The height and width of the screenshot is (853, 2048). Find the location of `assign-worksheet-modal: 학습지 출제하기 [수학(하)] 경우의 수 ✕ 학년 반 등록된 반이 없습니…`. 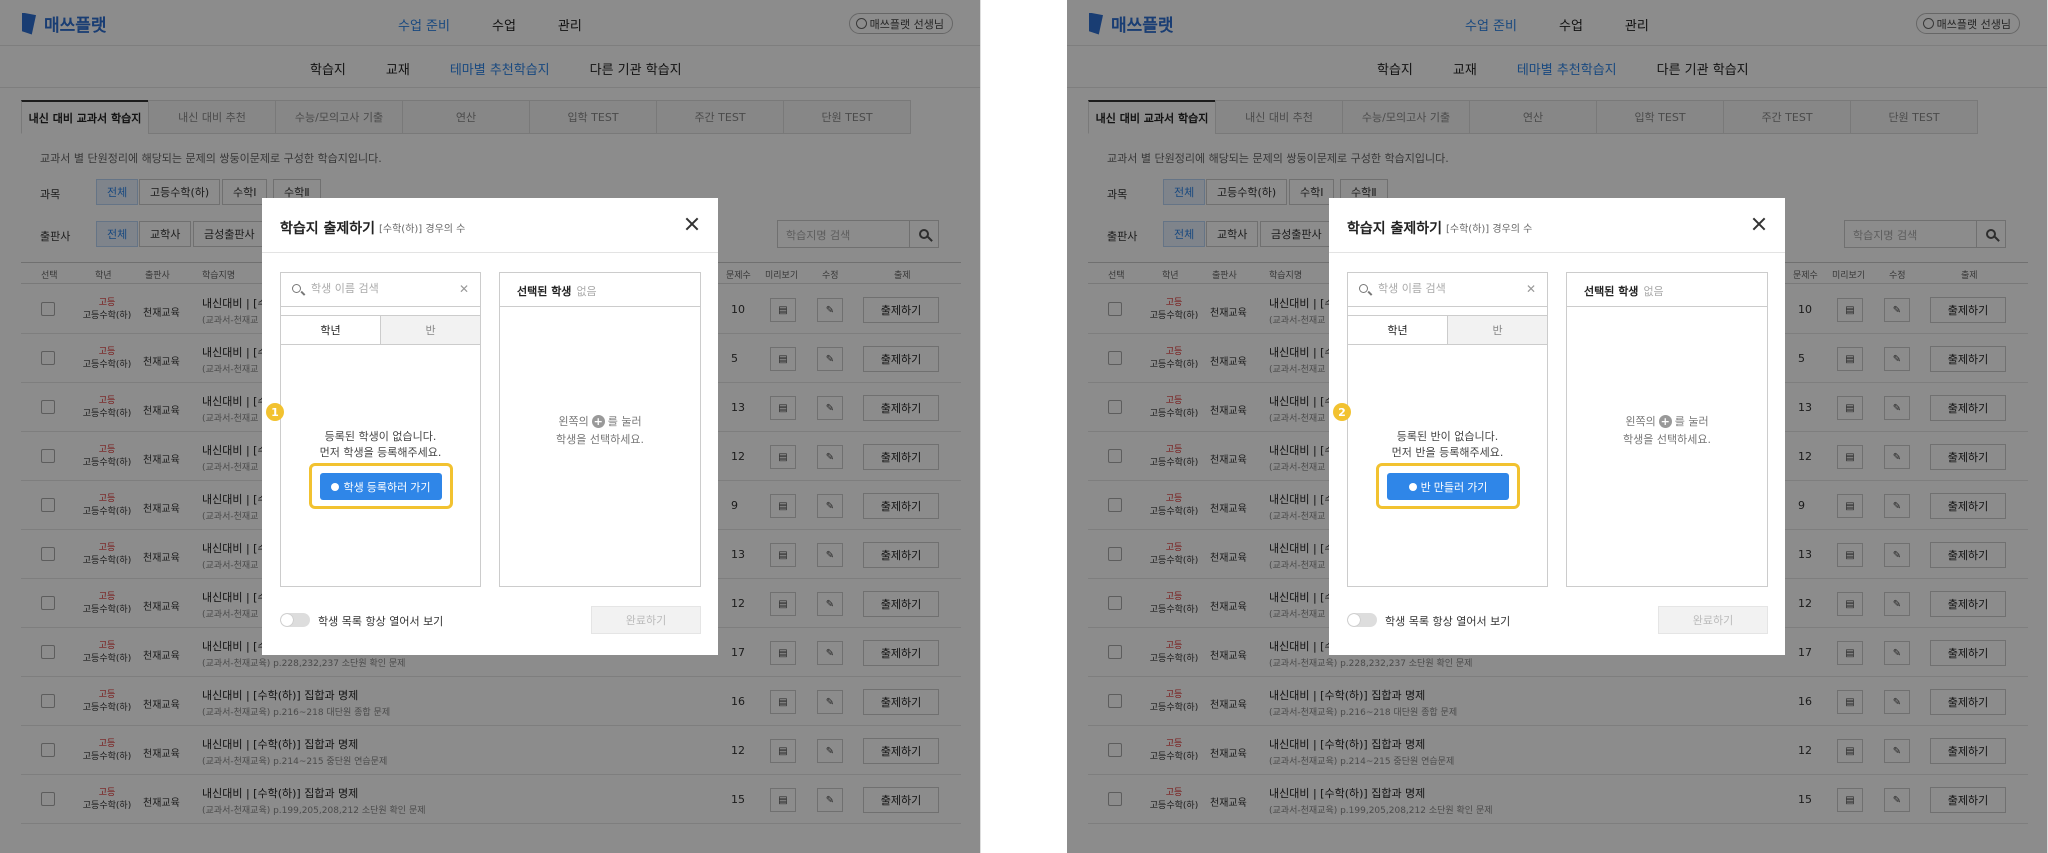

assign-worksheet-modal: 학습지 출제하기 [수학(하)] 경우의 수 ✕ 학년 반 등록된 반이 없습니… is located at coordinates (1557, 426).